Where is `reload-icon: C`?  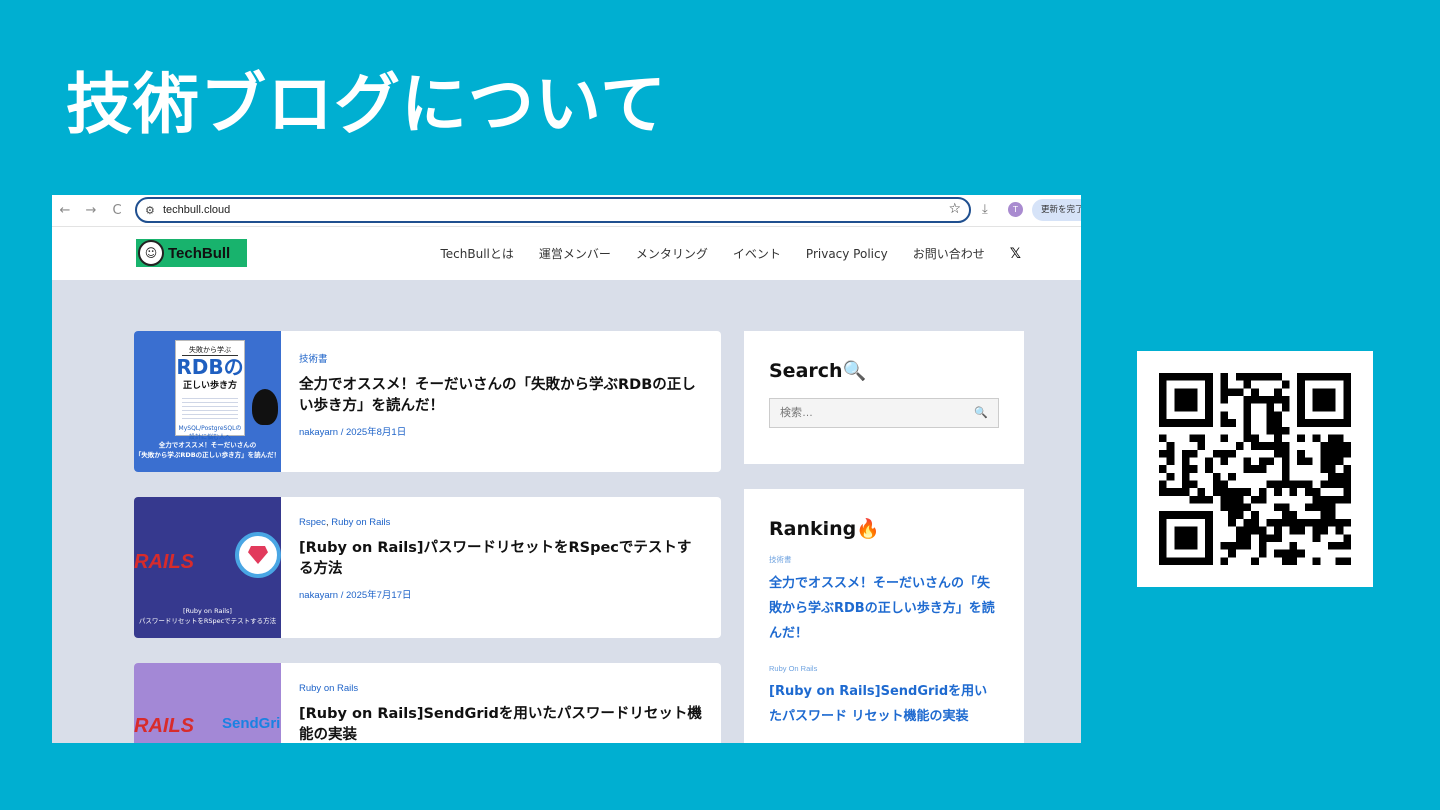
reload-icon: C is located at coordinates (117, 210).